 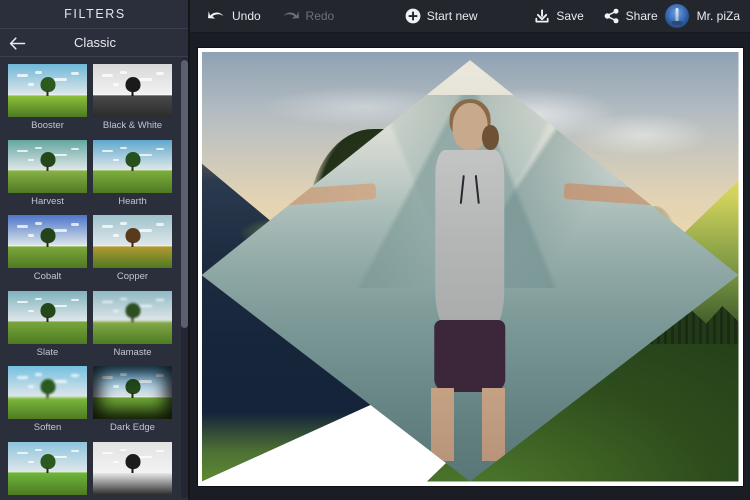 What do you see at coordinates (570, 16) in the screenshot?
I see `save-label: Save` at bounding box center [570, 16].